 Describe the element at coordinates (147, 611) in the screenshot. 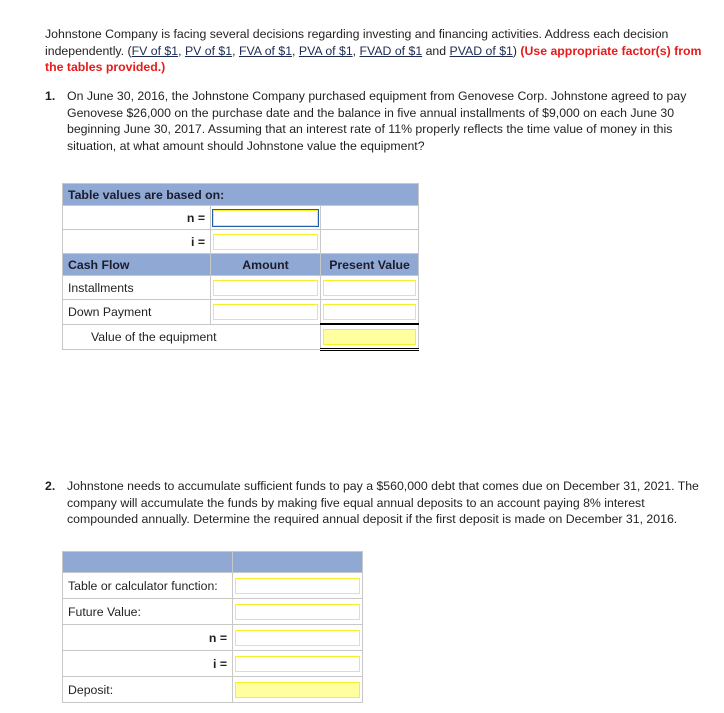

I see `table2-row-future-value-label: Future Value:` at that location.